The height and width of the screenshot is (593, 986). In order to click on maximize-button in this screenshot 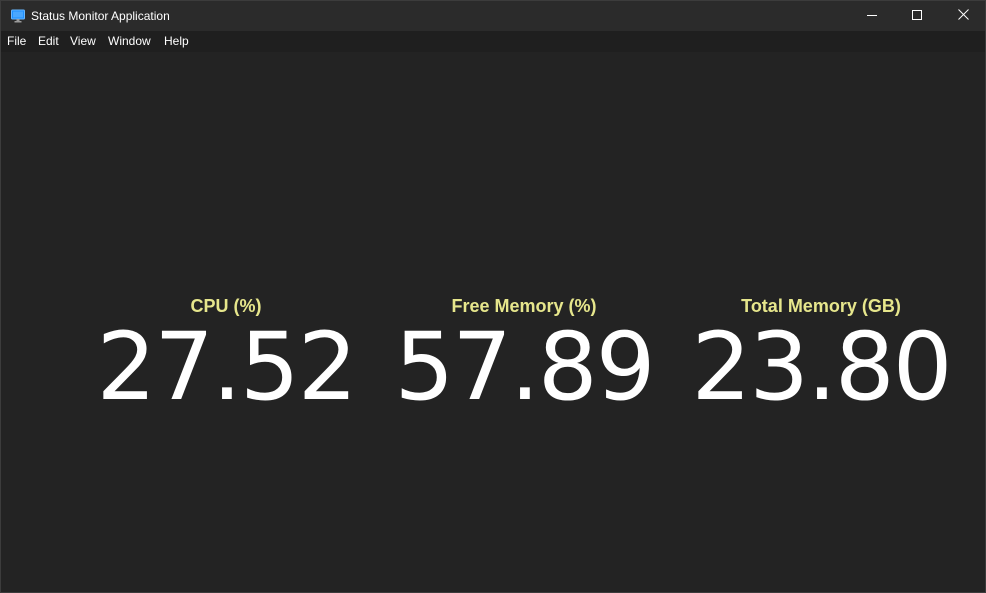, I will do `click(917, 16)`.